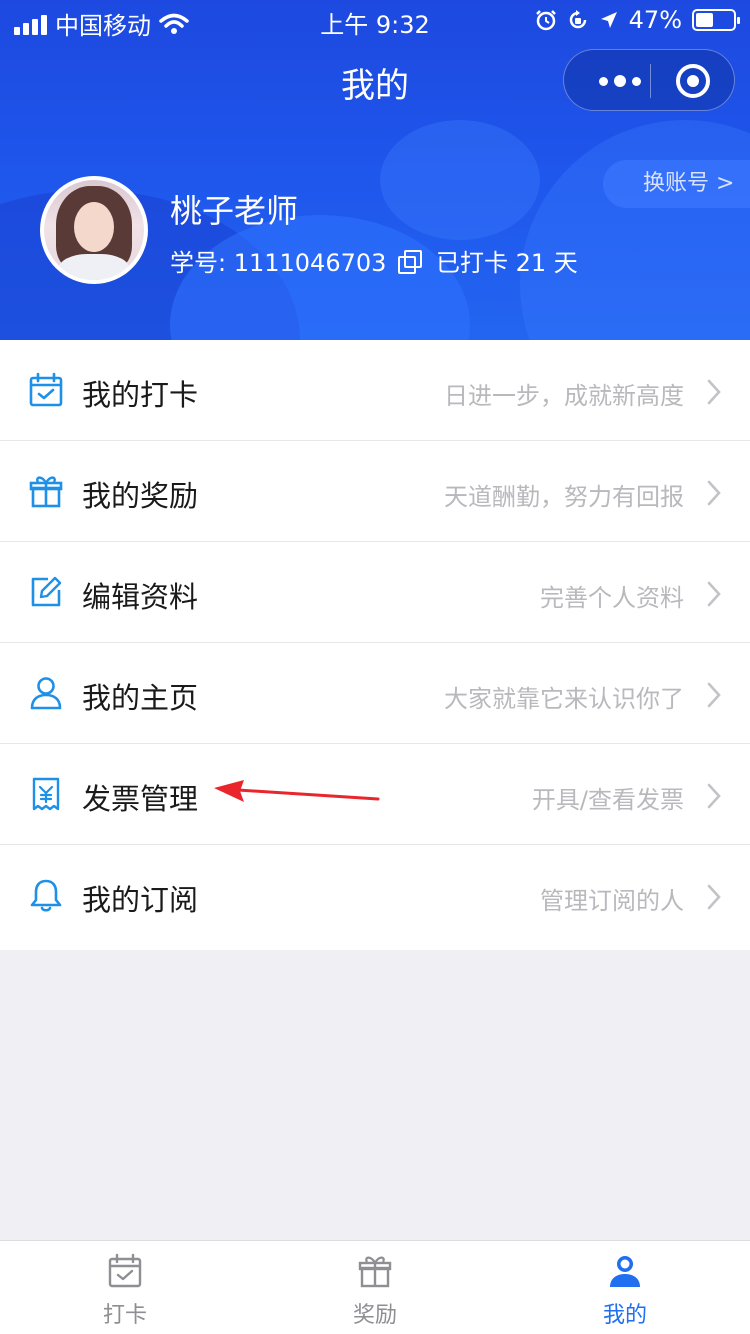 Image resolution: width=750 pixels, height=1334 pixels. Describe the element at coordinates (374, 1315) in the screenshot. I see `tab-label: 奖励` at that location.